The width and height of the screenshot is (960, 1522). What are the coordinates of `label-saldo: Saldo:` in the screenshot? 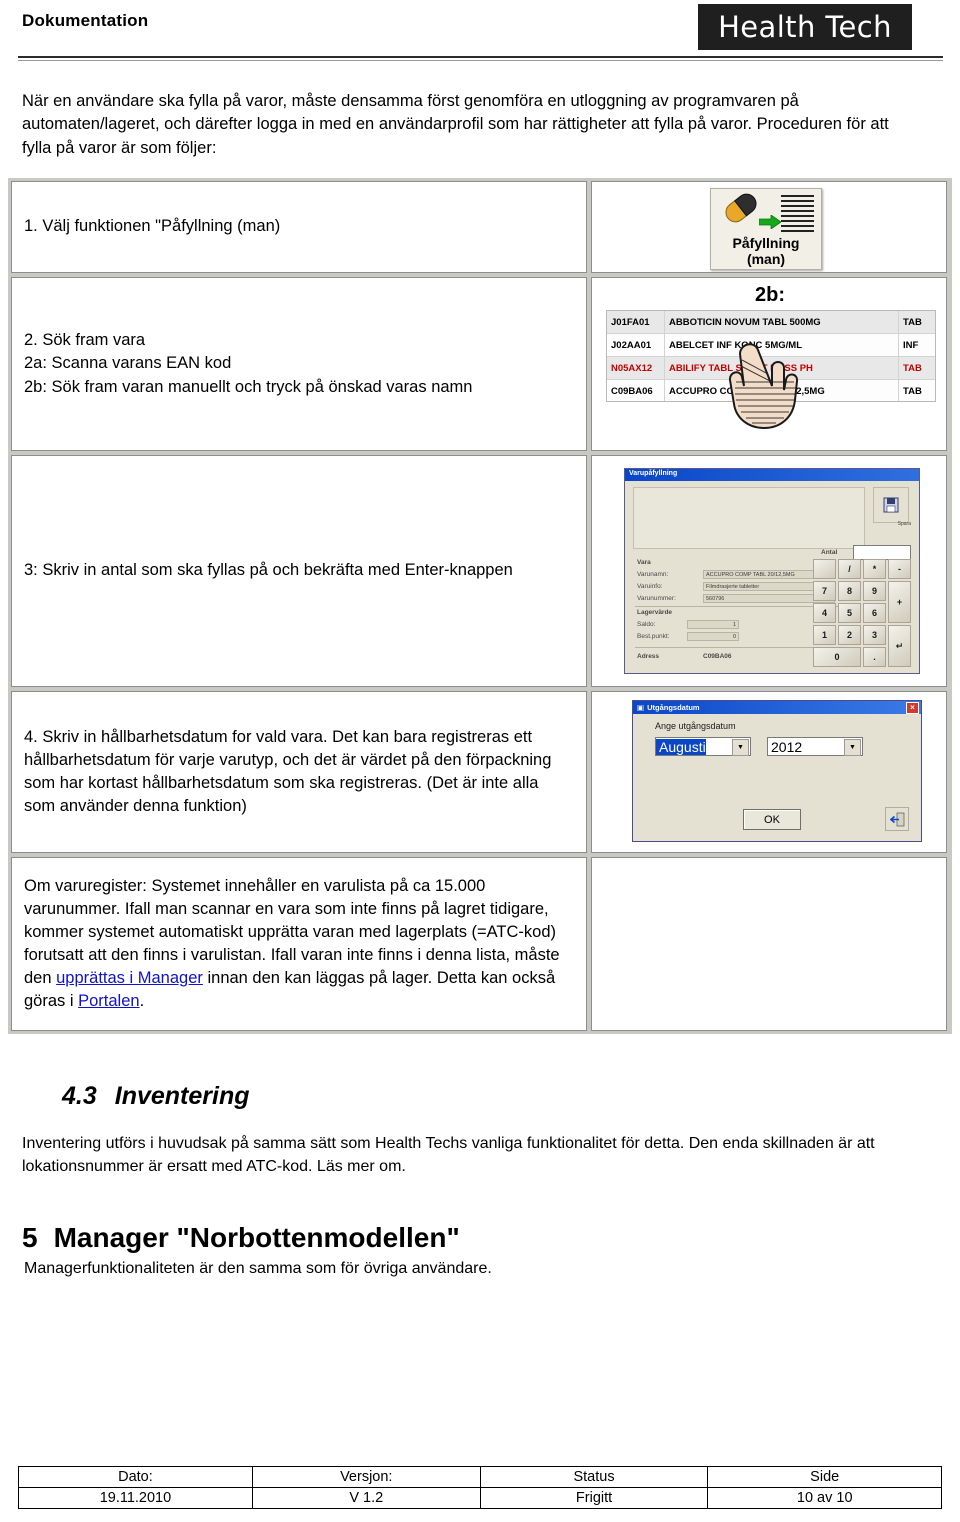 It's located at (646, 624).